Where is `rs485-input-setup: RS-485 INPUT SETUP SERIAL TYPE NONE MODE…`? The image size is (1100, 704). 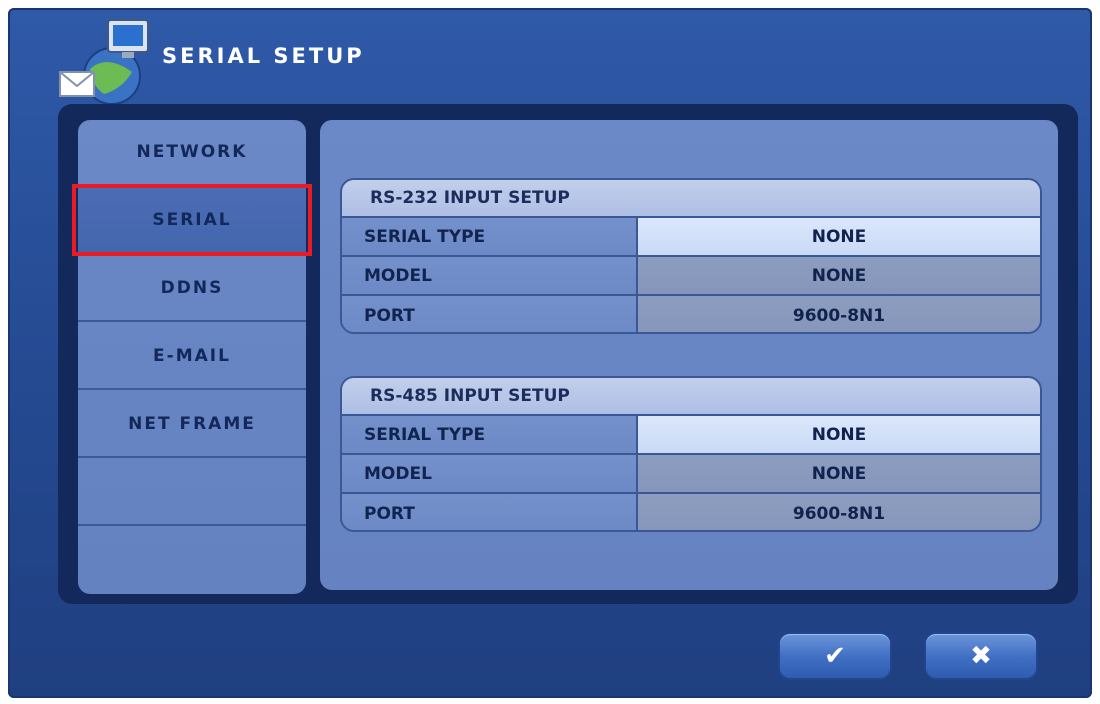 rs485-input-setup: RS-485 INPUT SETUP SERIAL TYPE NONE MODE… is located at coordinates (691, 454).